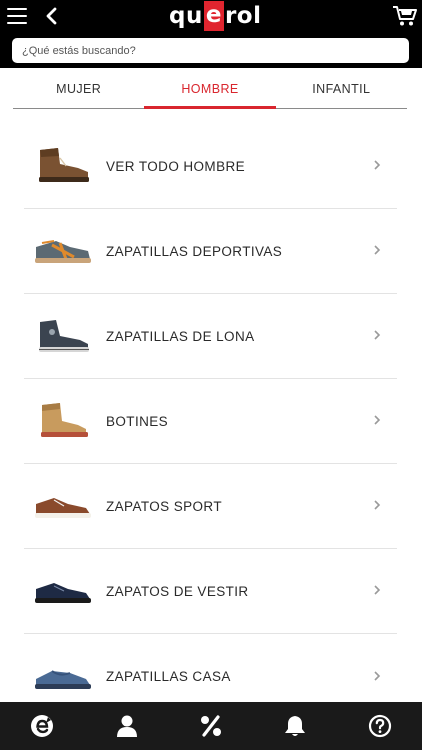 This screenshot has height=750, width=422. I want to click on nav-home-button, so click(42, 726).